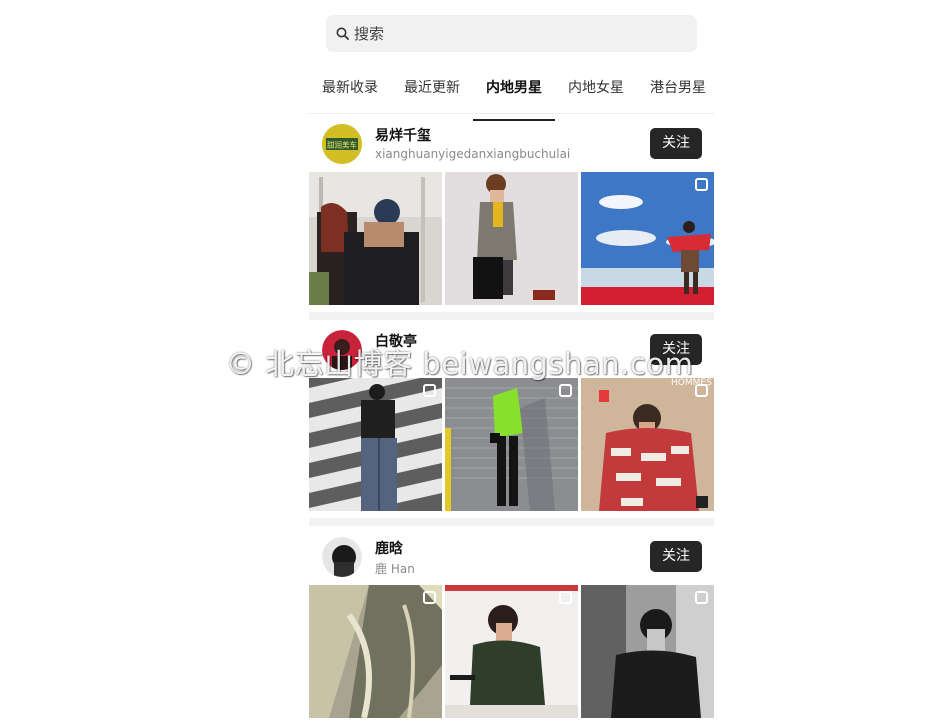  What do you see at coordinates (403, 135) in the screenshot?
I see `user-name: 易烊千玺` at bounding box center [403, 135].